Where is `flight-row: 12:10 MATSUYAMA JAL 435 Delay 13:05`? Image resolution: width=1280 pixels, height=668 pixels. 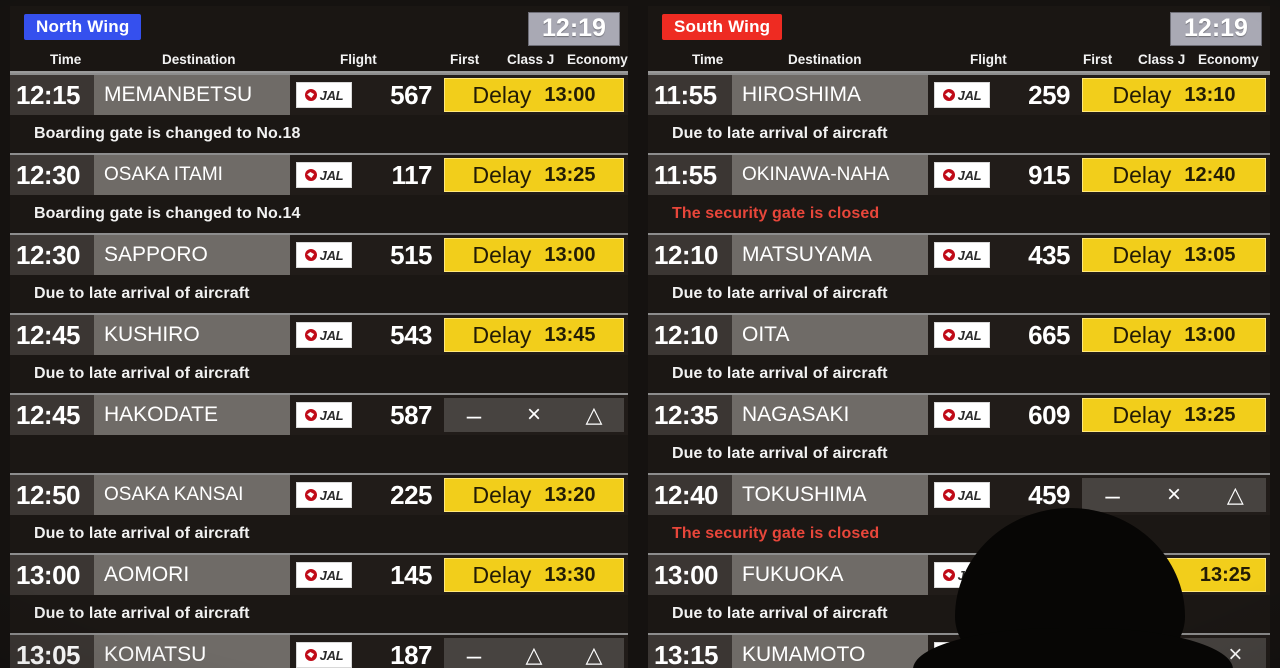
flight-row: 12:10 MATSUYAMA JAL 435 Delay 13:05 is located at coordinates (959, 254).